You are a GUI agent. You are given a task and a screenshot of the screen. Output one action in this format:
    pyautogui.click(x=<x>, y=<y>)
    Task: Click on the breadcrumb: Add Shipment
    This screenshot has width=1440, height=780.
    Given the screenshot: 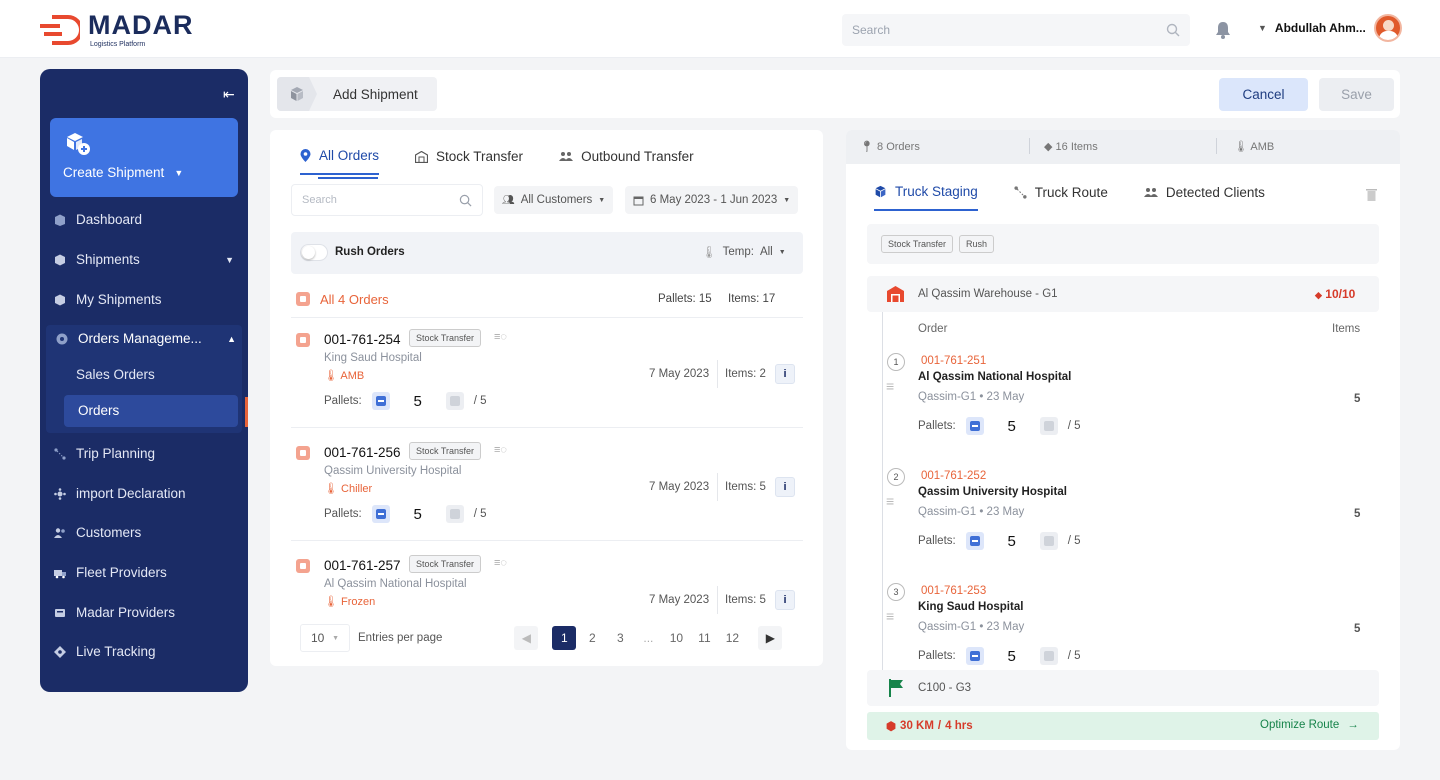 What is the action you would take?
    pyautogui.click(x=357, y=94)
    